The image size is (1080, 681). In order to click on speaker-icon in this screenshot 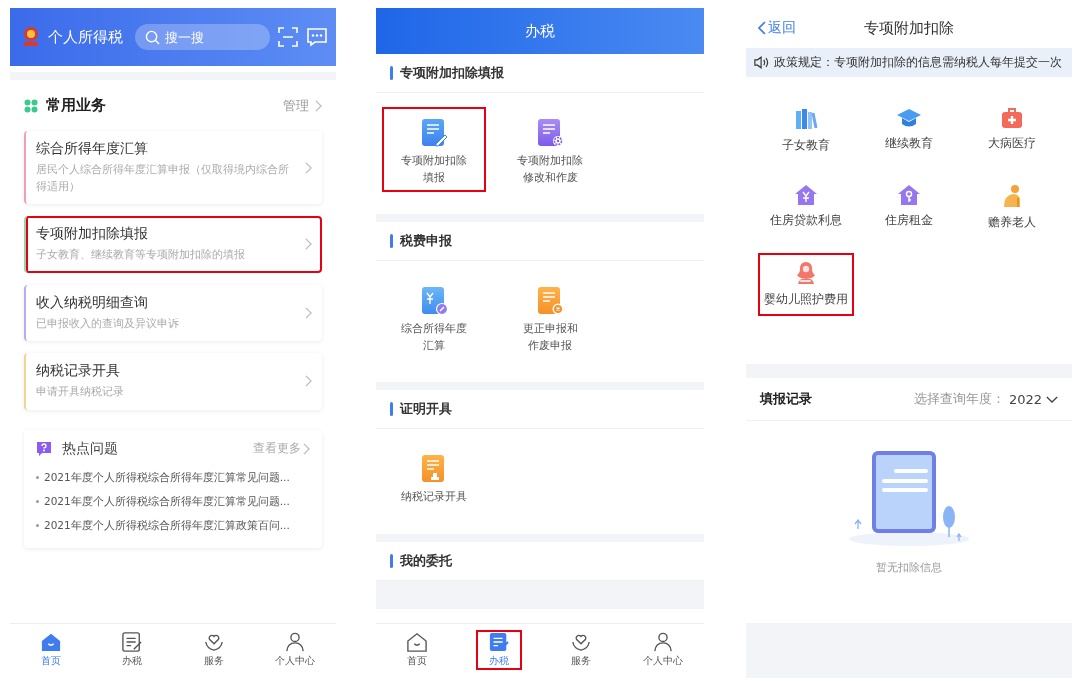, I will do `click(762, 62)`.